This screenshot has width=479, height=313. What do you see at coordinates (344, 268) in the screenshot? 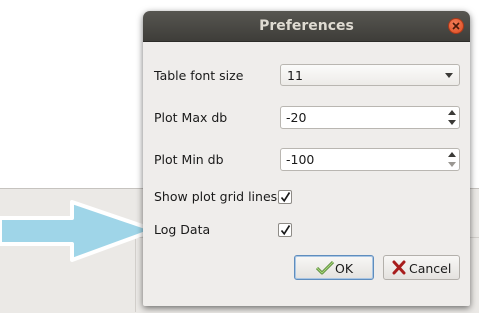
I see `ok-button-label: OK` at bounding box center [344, 268].